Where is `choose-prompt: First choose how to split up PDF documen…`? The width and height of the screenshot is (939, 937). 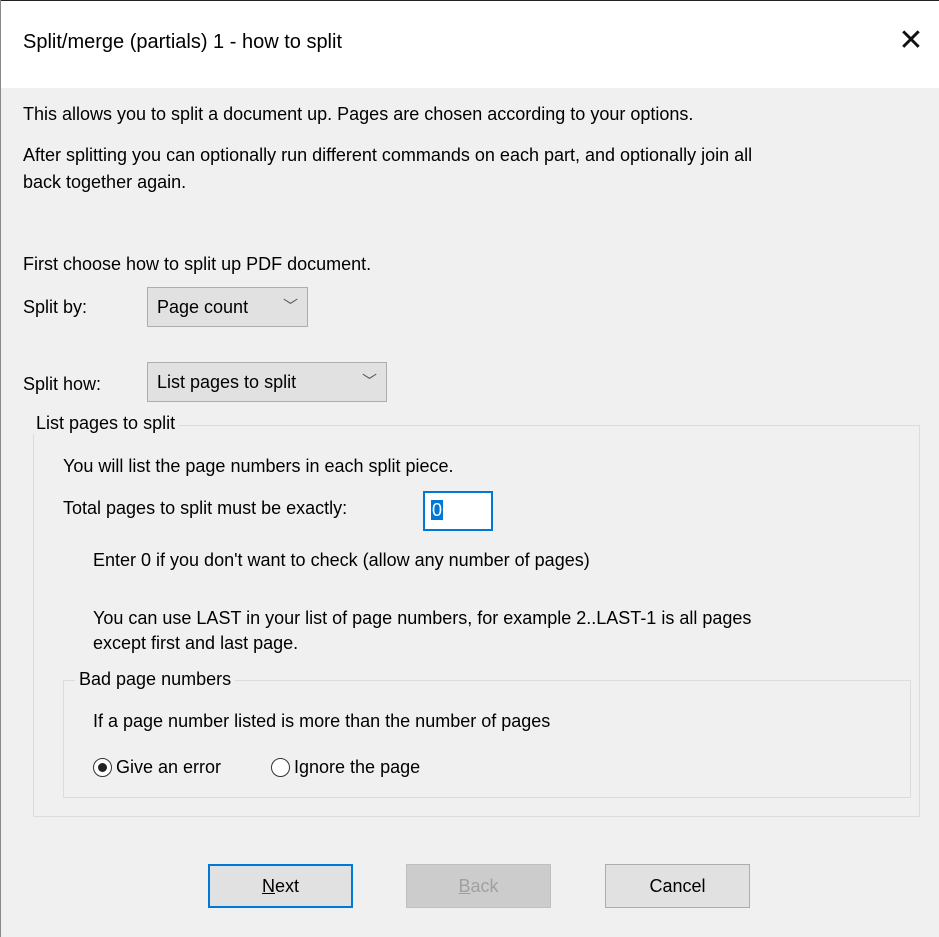 choose-prompt: First choose how to split up PDF documen… is located at coordinates (197, 264).